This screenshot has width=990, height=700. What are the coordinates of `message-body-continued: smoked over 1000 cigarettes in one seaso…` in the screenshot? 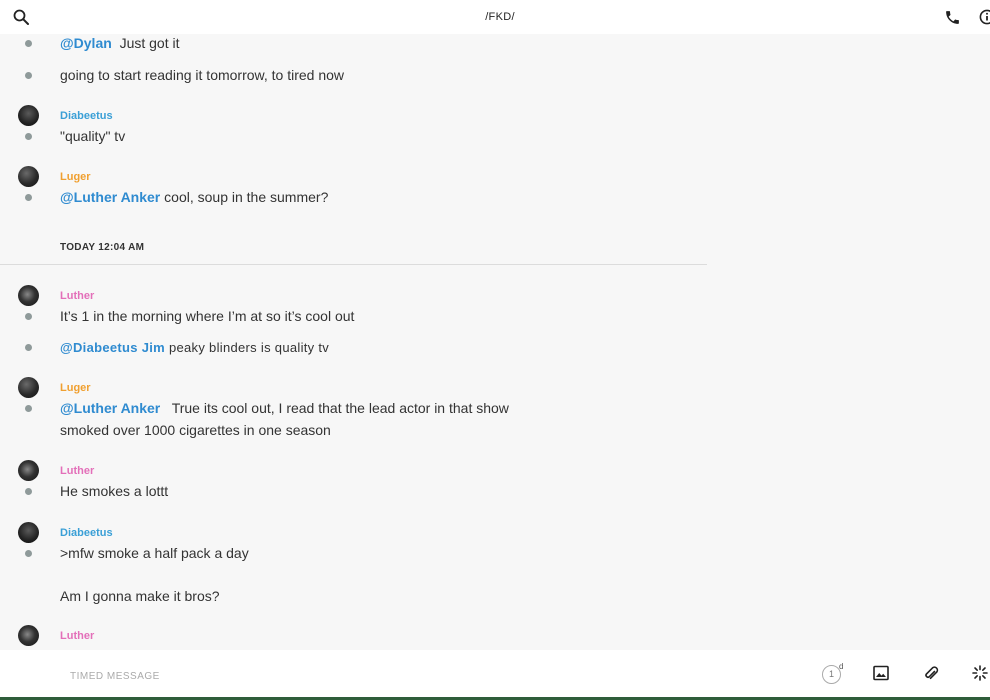 It's located at (195, 430).